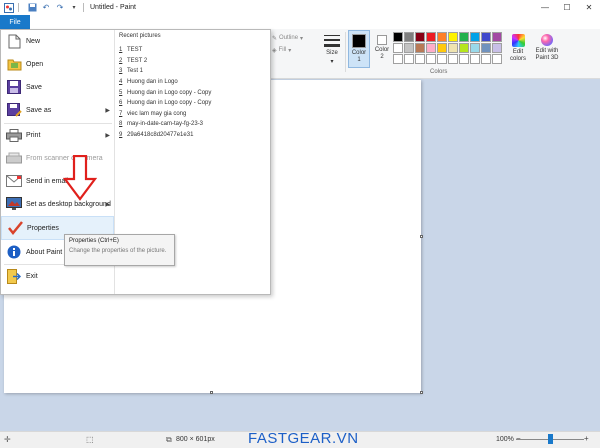 The width and height of the screenshot is (600, 448). What do you see at coordinates (518, 49) in the screenshot?
I see `edit-colors-button: Edit colors` at bounding box center [518, 49].